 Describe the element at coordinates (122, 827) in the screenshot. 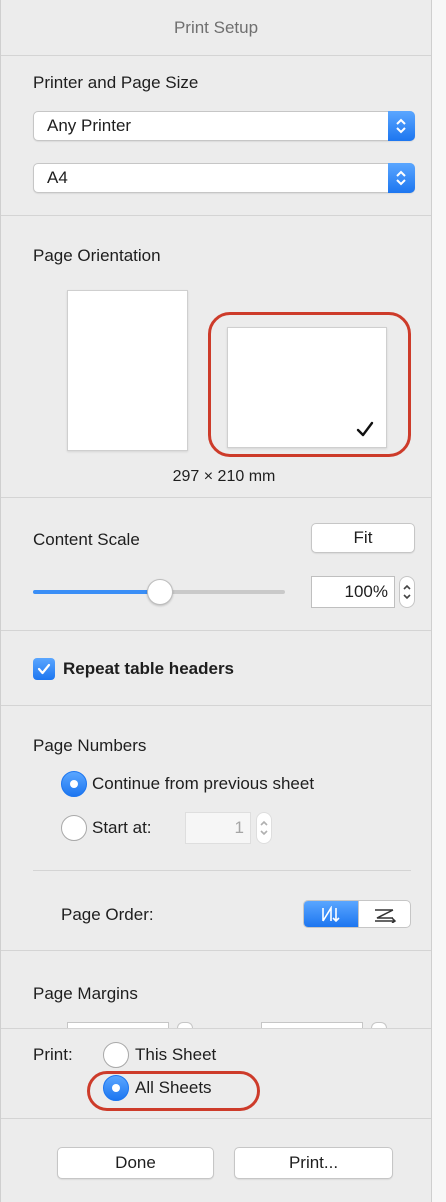

I see `start-at-radio-label: Start at:` at that location.